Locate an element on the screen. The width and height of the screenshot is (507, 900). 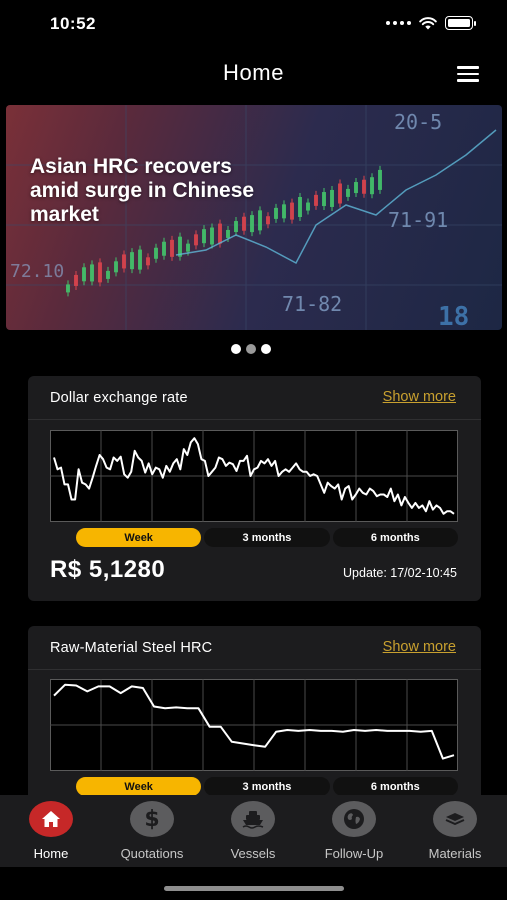
home-indicator is located at coordinates (254, 888).